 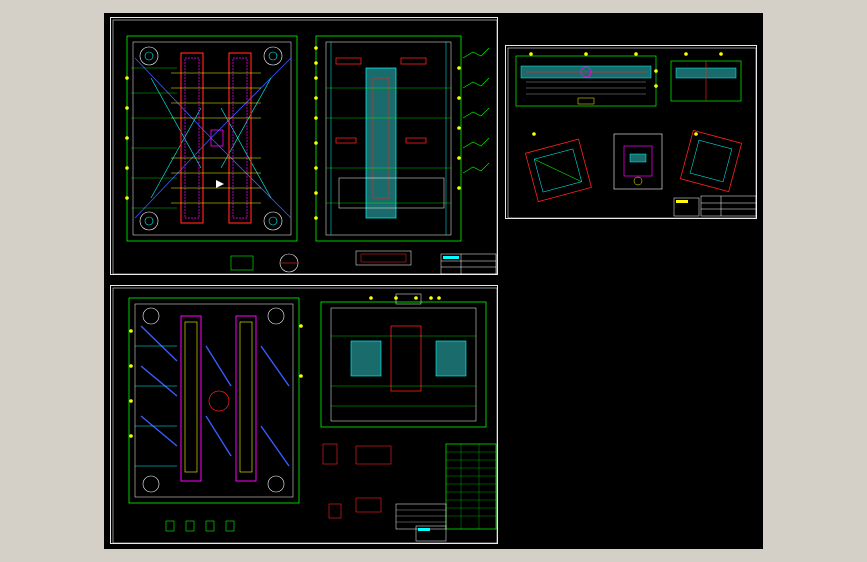 I want to click on sheet-c-graphics, so click(x=632, y=133).